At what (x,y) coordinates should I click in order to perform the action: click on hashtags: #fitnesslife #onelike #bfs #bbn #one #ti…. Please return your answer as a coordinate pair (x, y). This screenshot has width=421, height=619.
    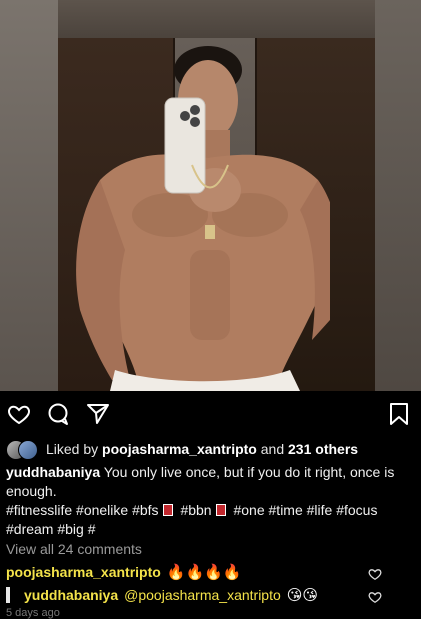
    Looking at the image, I should click on (208, 520).